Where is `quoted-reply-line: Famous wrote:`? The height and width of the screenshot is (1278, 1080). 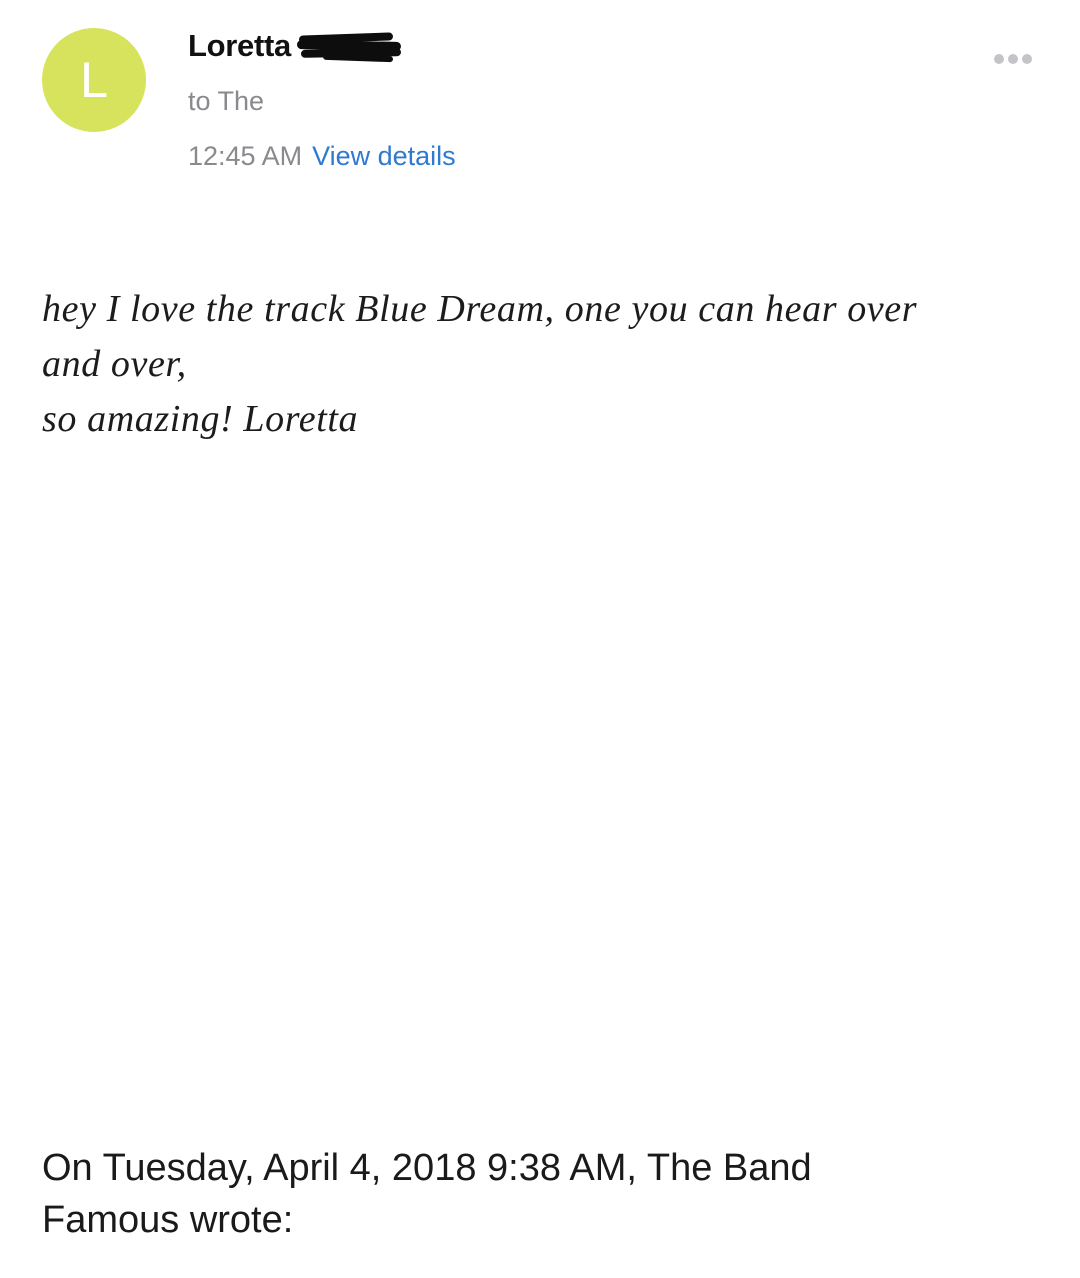 quoted-reply-line: Famous wrote: is located at coordinates (168, 1220).